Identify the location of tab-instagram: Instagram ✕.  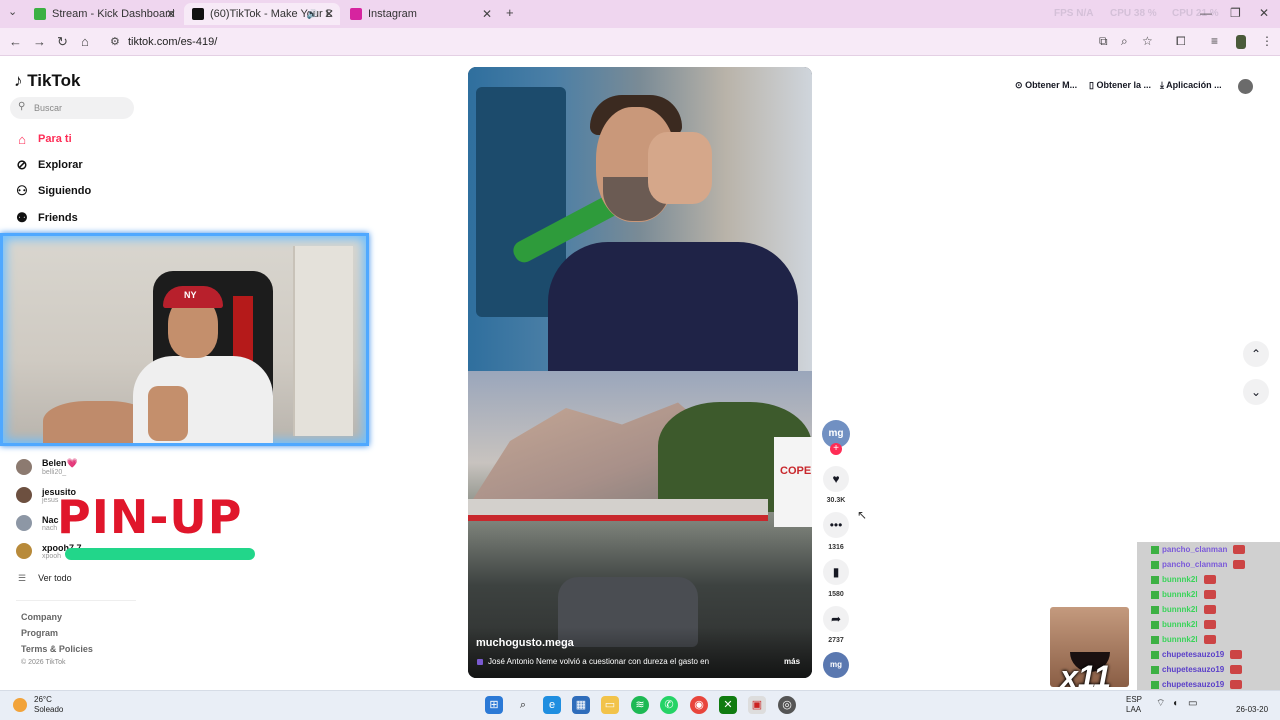
(420, 14).